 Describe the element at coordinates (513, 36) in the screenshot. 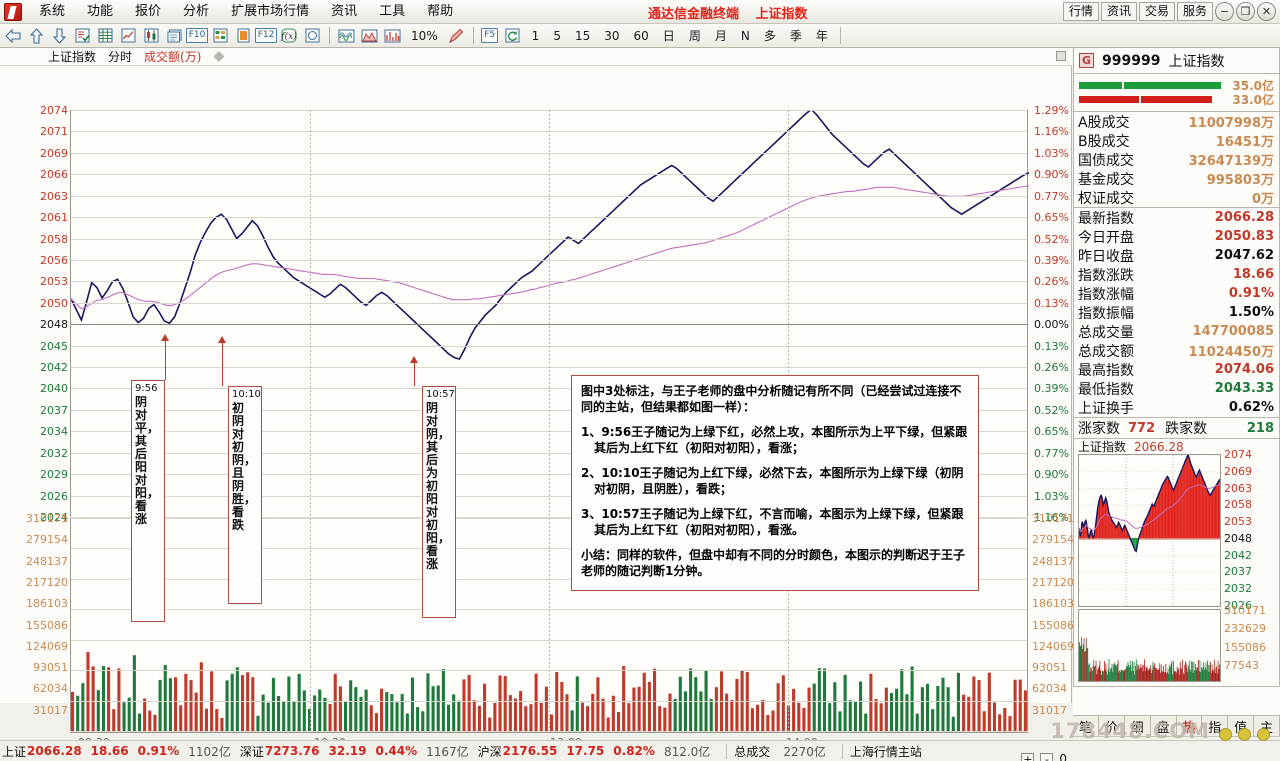

I see `refresh-icon` at that location.